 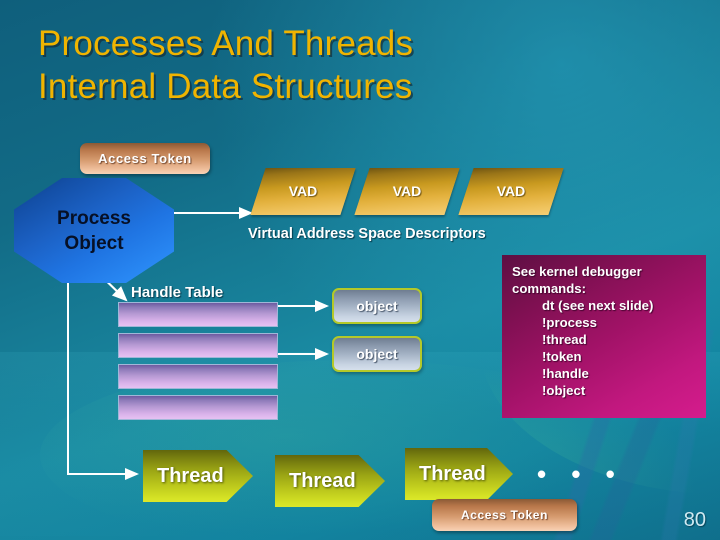 I want to click on vad-label-3: VAD, so click(x=511, y=191).